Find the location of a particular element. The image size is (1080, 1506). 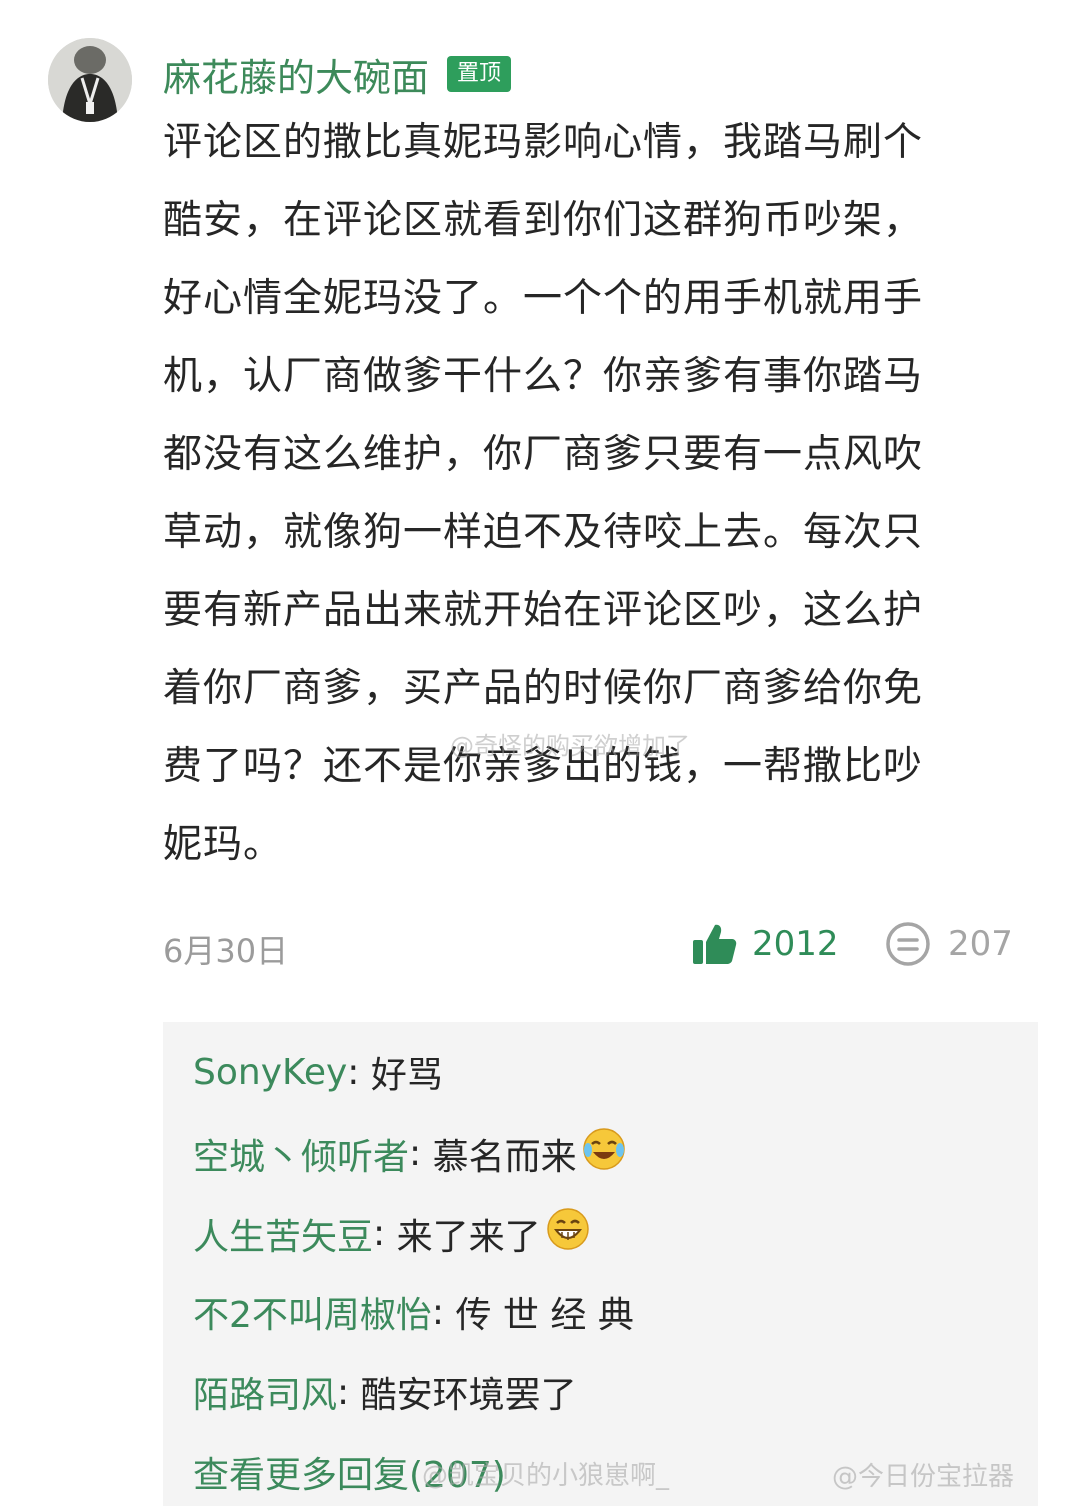

reply-text: 来了来了 is located at coordinates (468, 1237).